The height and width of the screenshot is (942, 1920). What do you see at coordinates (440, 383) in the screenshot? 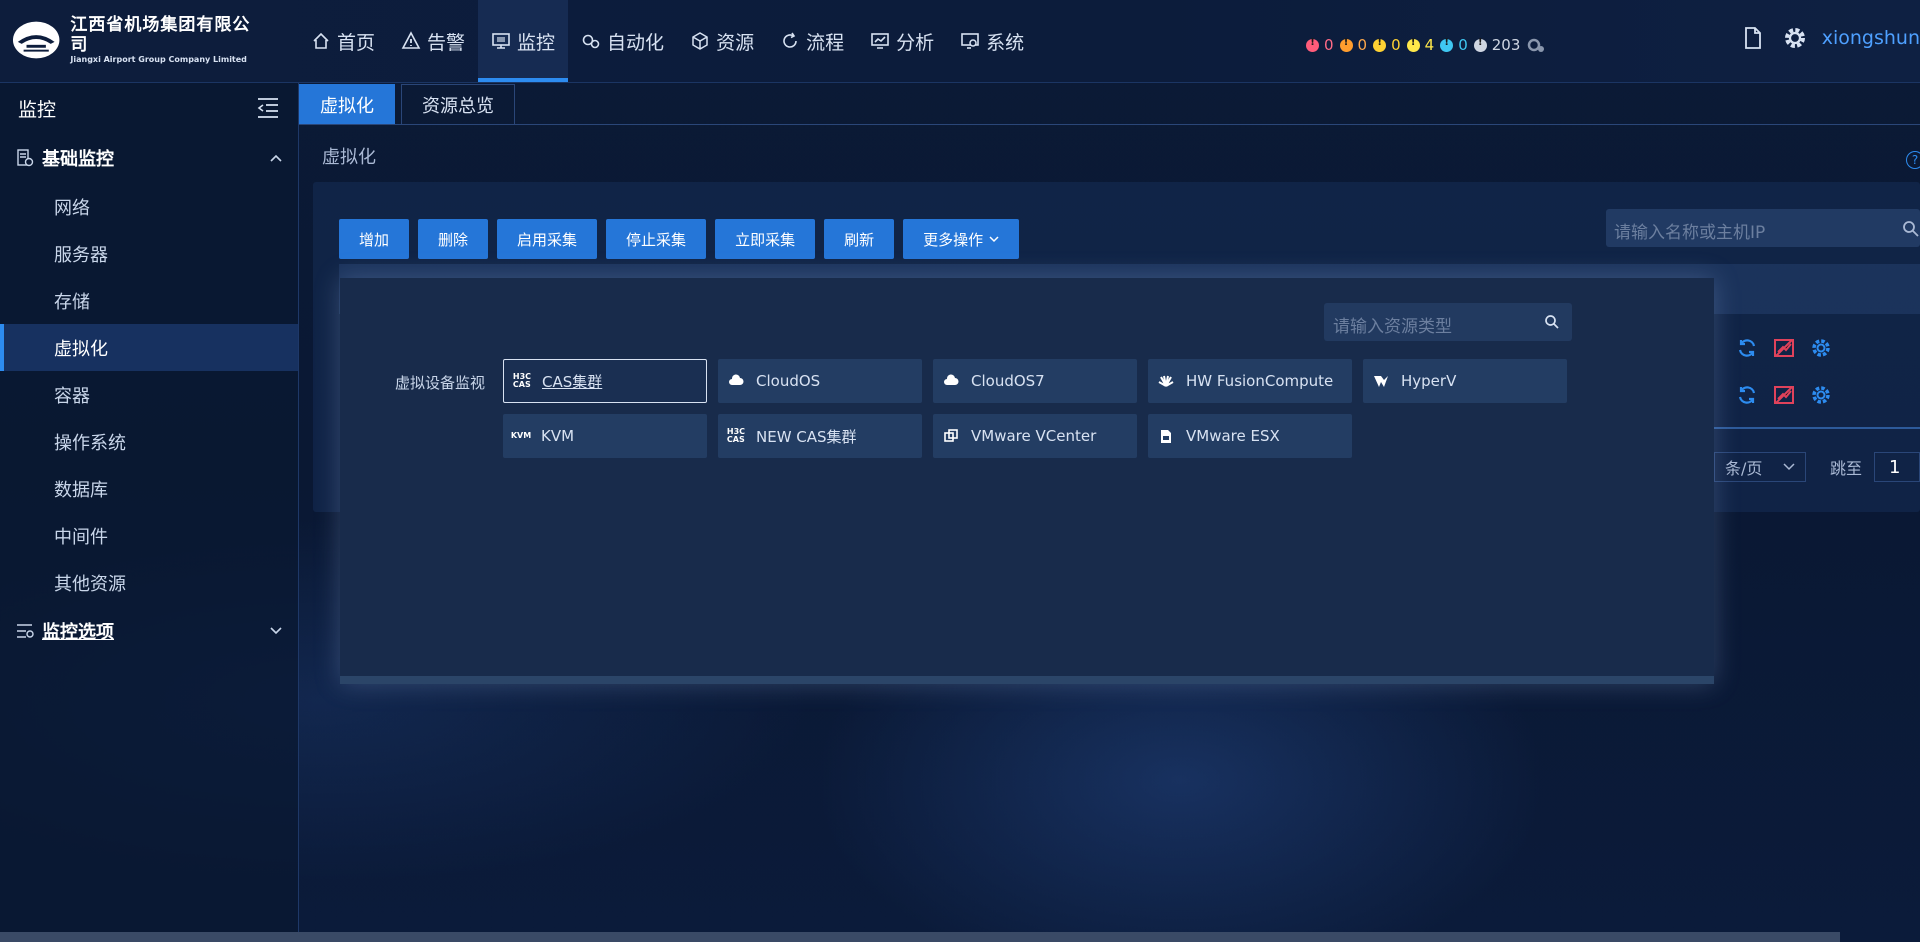
I see `category-label: 虚拟设备监视` at bounding box center [440, 383].